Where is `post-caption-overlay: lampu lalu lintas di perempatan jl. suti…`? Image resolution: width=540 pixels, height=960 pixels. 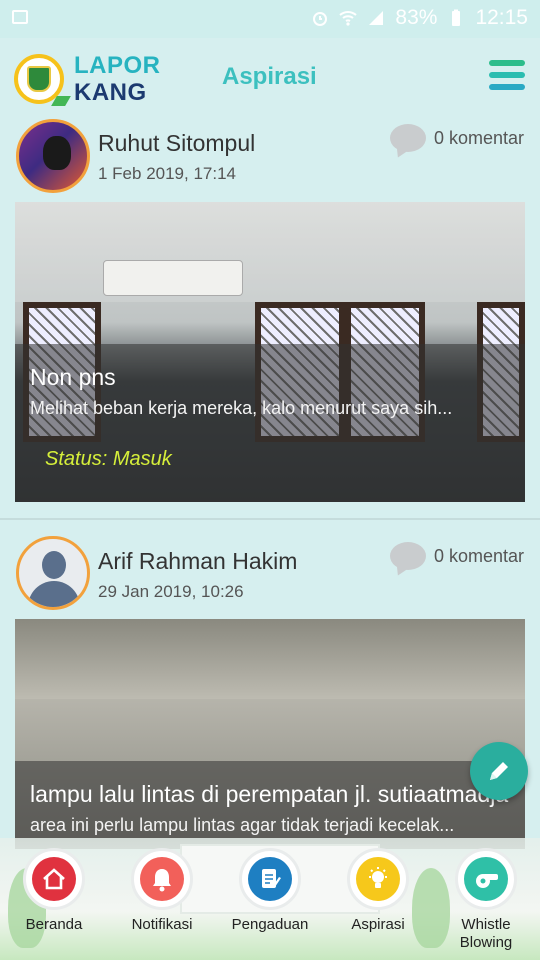
post-caption-overlay: lampu lalu lintas di perempatan jl. suti… is located at coordinates (270, 805).